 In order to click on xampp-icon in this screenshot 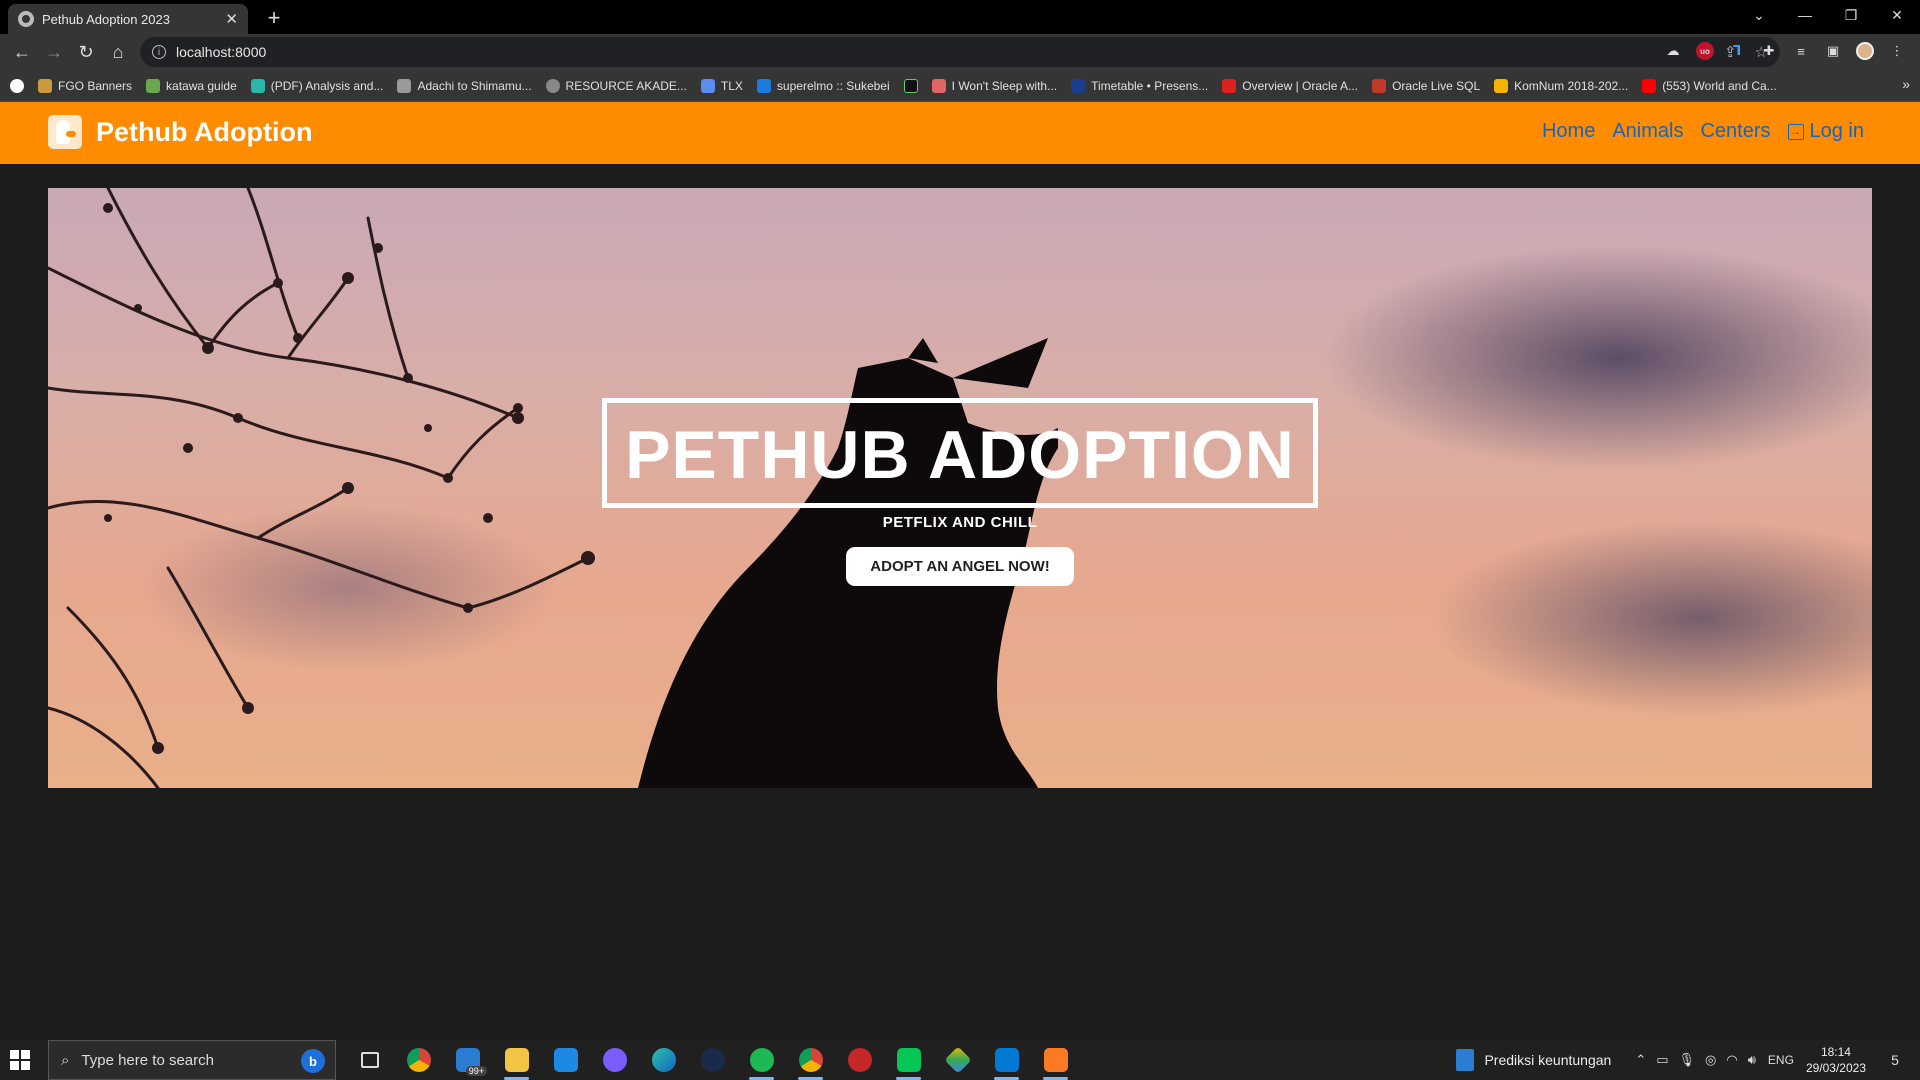, I will do `click(1055, 1060)`.